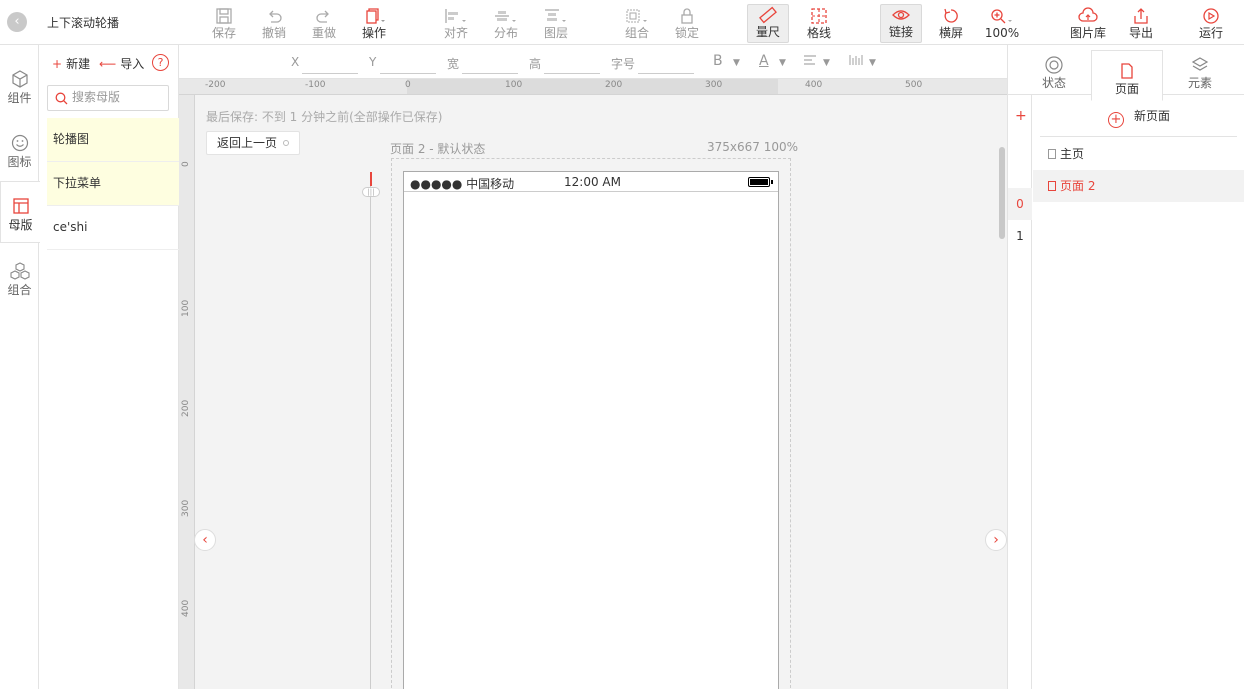 The height and width of the screenshot is (689, 1244). I want to click on drag-handle: |||, so click(371, 192).